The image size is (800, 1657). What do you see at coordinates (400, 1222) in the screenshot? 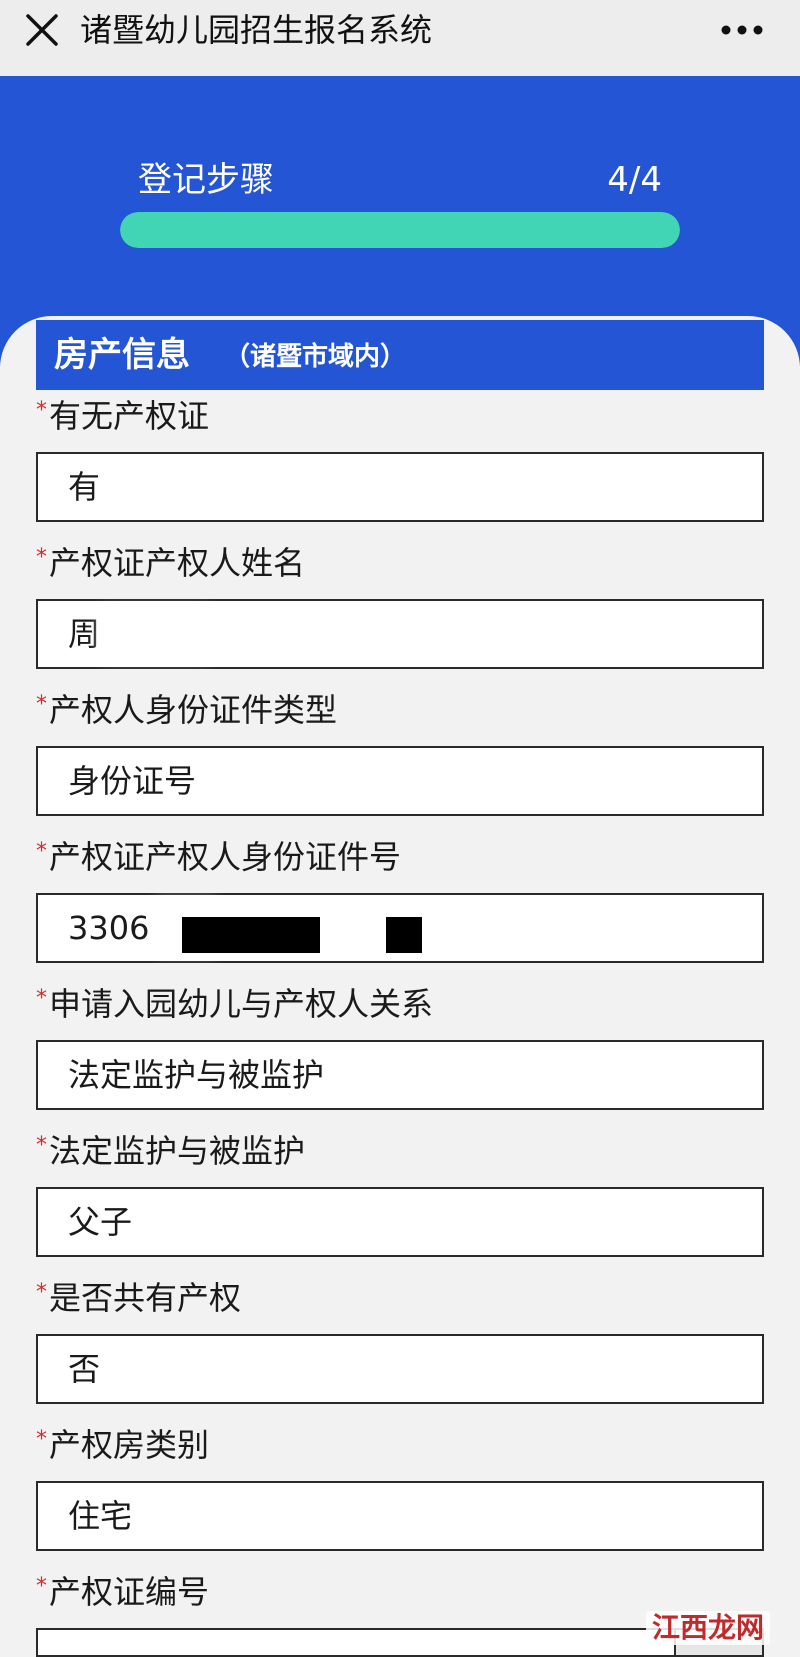
I see `guardianship-select: 父子` at bounding box center [400, 1222].